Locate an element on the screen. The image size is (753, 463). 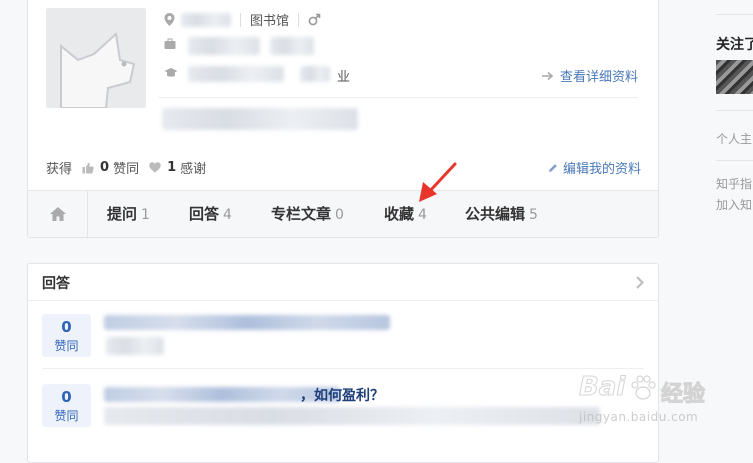
tab-public-edits-count: 5 is located at coordinates (533, 215).